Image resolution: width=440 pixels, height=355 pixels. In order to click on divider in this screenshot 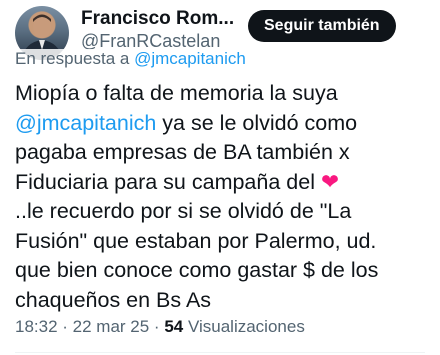, I will do `click(220, 352)`.